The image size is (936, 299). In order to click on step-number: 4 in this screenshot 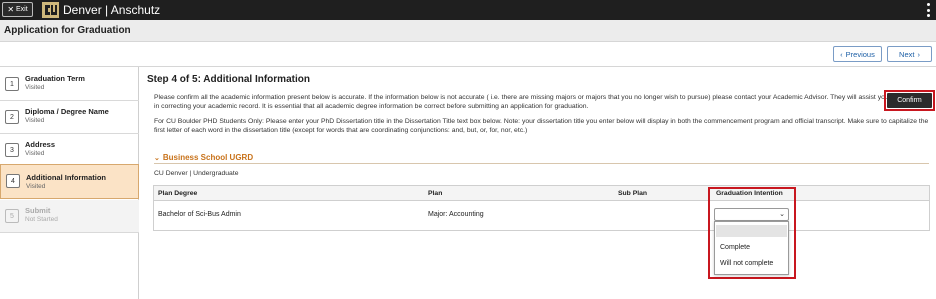, I will do `click(13, 181)`.